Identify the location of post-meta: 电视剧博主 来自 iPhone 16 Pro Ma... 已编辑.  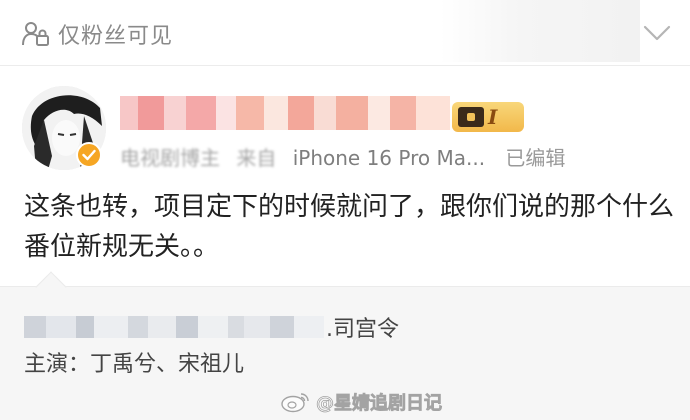
(342, 156).